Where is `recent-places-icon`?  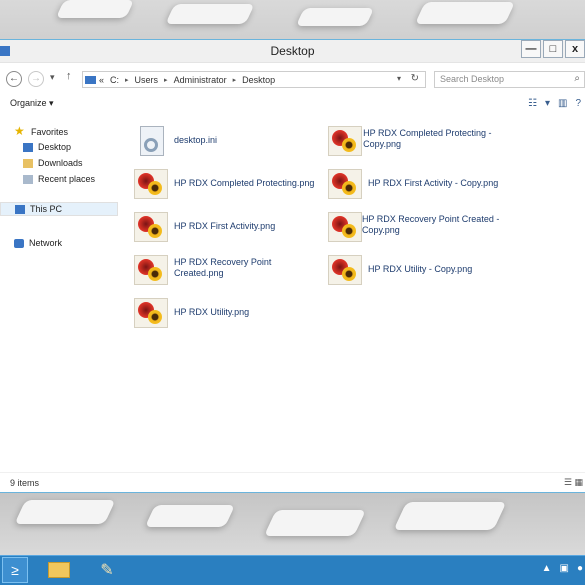
recent-places-icon is located at coordinates (28, 179).